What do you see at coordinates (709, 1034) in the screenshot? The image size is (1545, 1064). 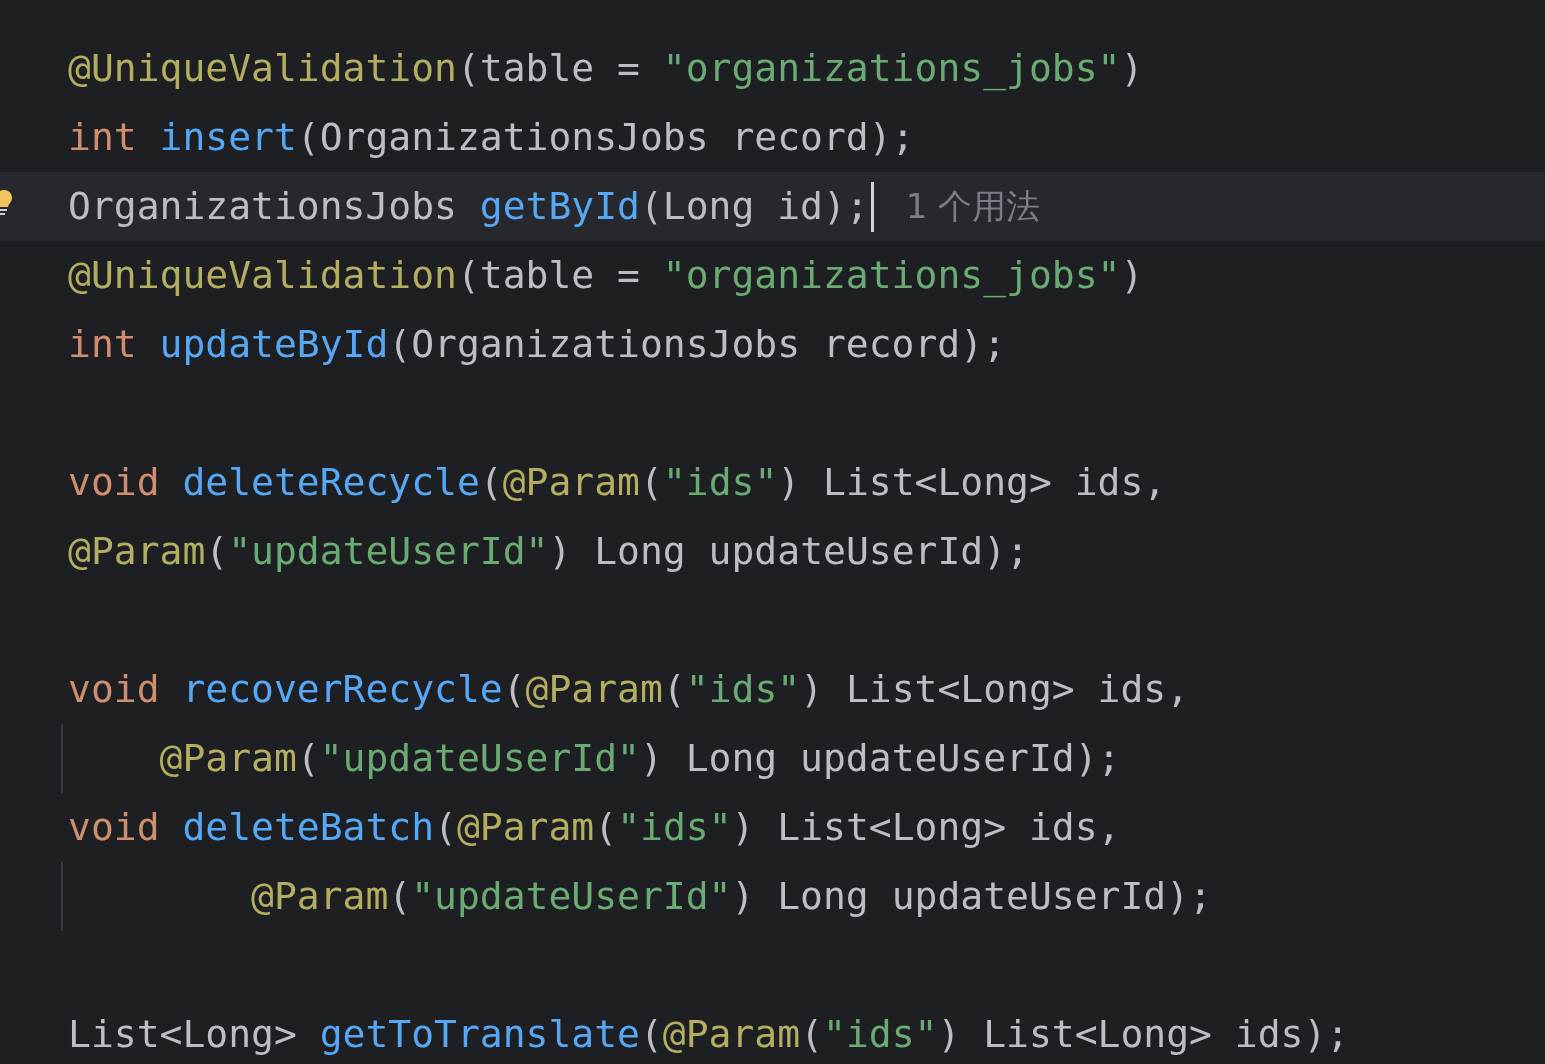 I see `code-line: List<Long> getToTranslate(@Param("ids") List<Long> ids);` at bounding box center [709, 1034].